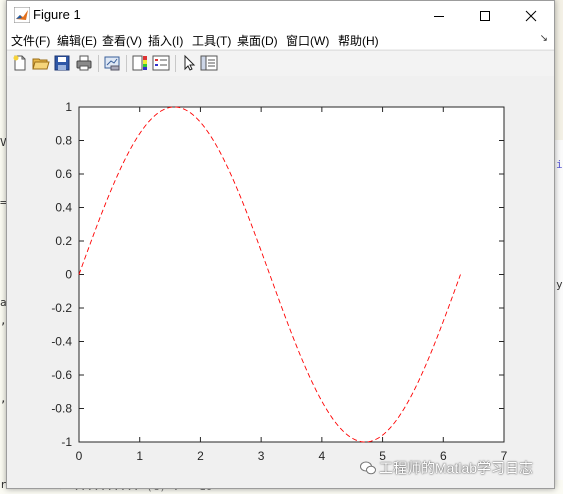 The image size is (563, 494). I want to click on close-icon, so click(531, 15).